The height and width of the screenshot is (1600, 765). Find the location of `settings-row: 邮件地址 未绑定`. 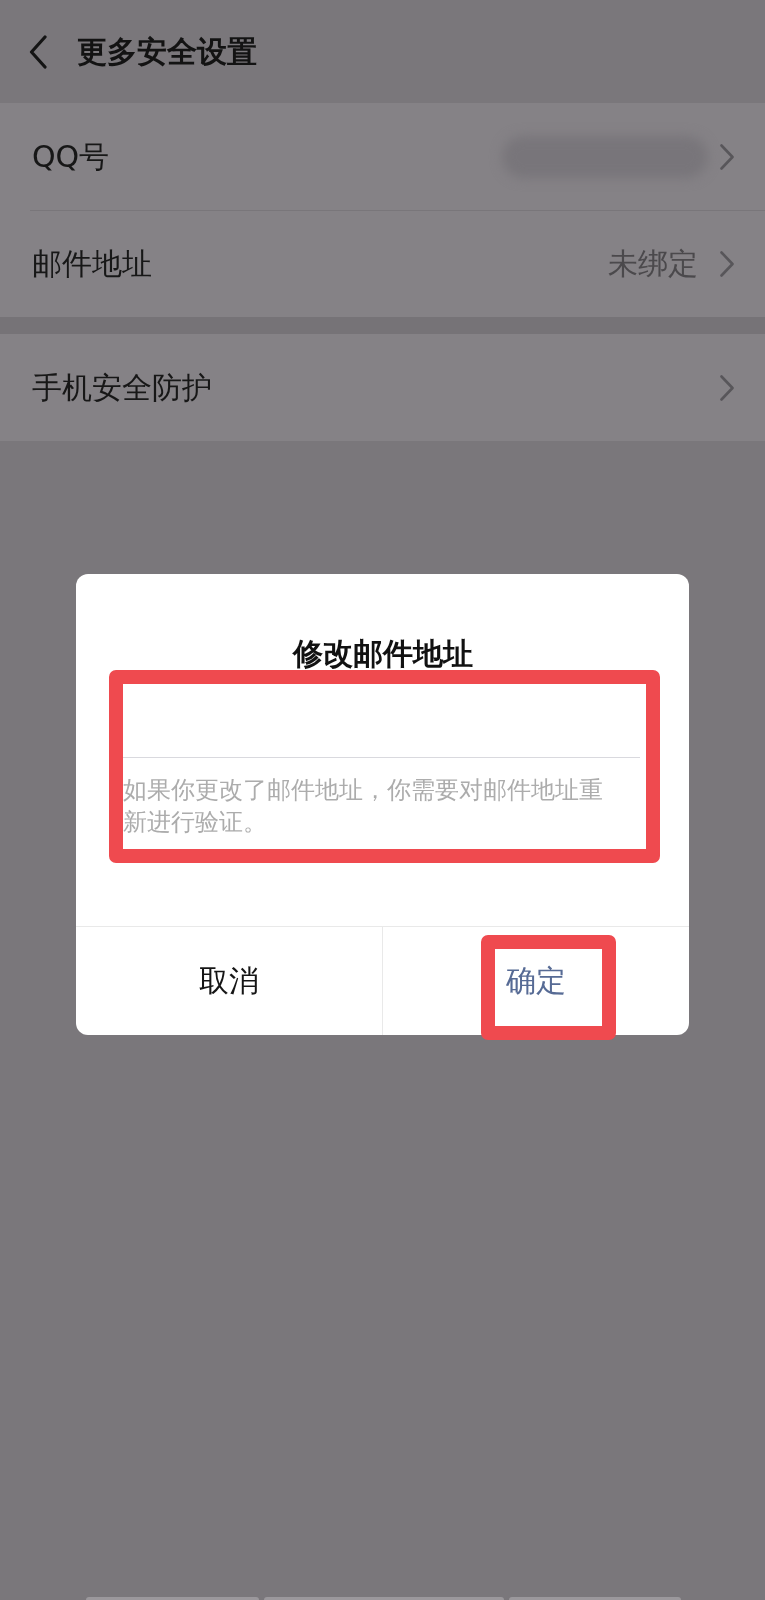

settings-row: 邮件地址 未绑定 is located at coordinates (382, 263).